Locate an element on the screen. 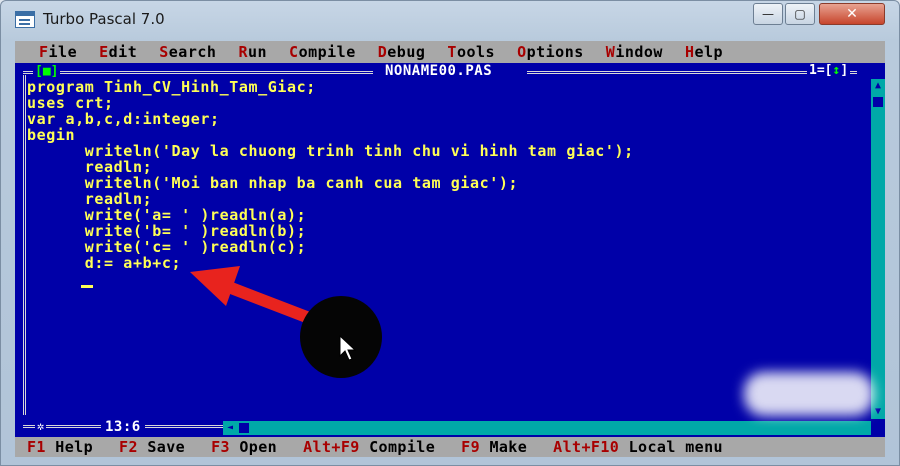 This screenshot has width=900, height=466. redacted-patch is located at coordinates (809, 394).